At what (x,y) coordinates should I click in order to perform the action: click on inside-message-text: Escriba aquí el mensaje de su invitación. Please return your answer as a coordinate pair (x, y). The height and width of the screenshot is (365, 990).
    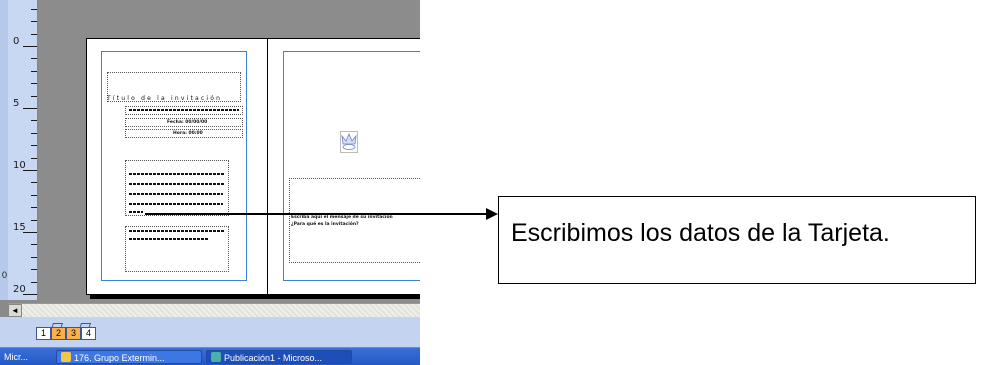
    Looking at the image, I should click on (342, 217).